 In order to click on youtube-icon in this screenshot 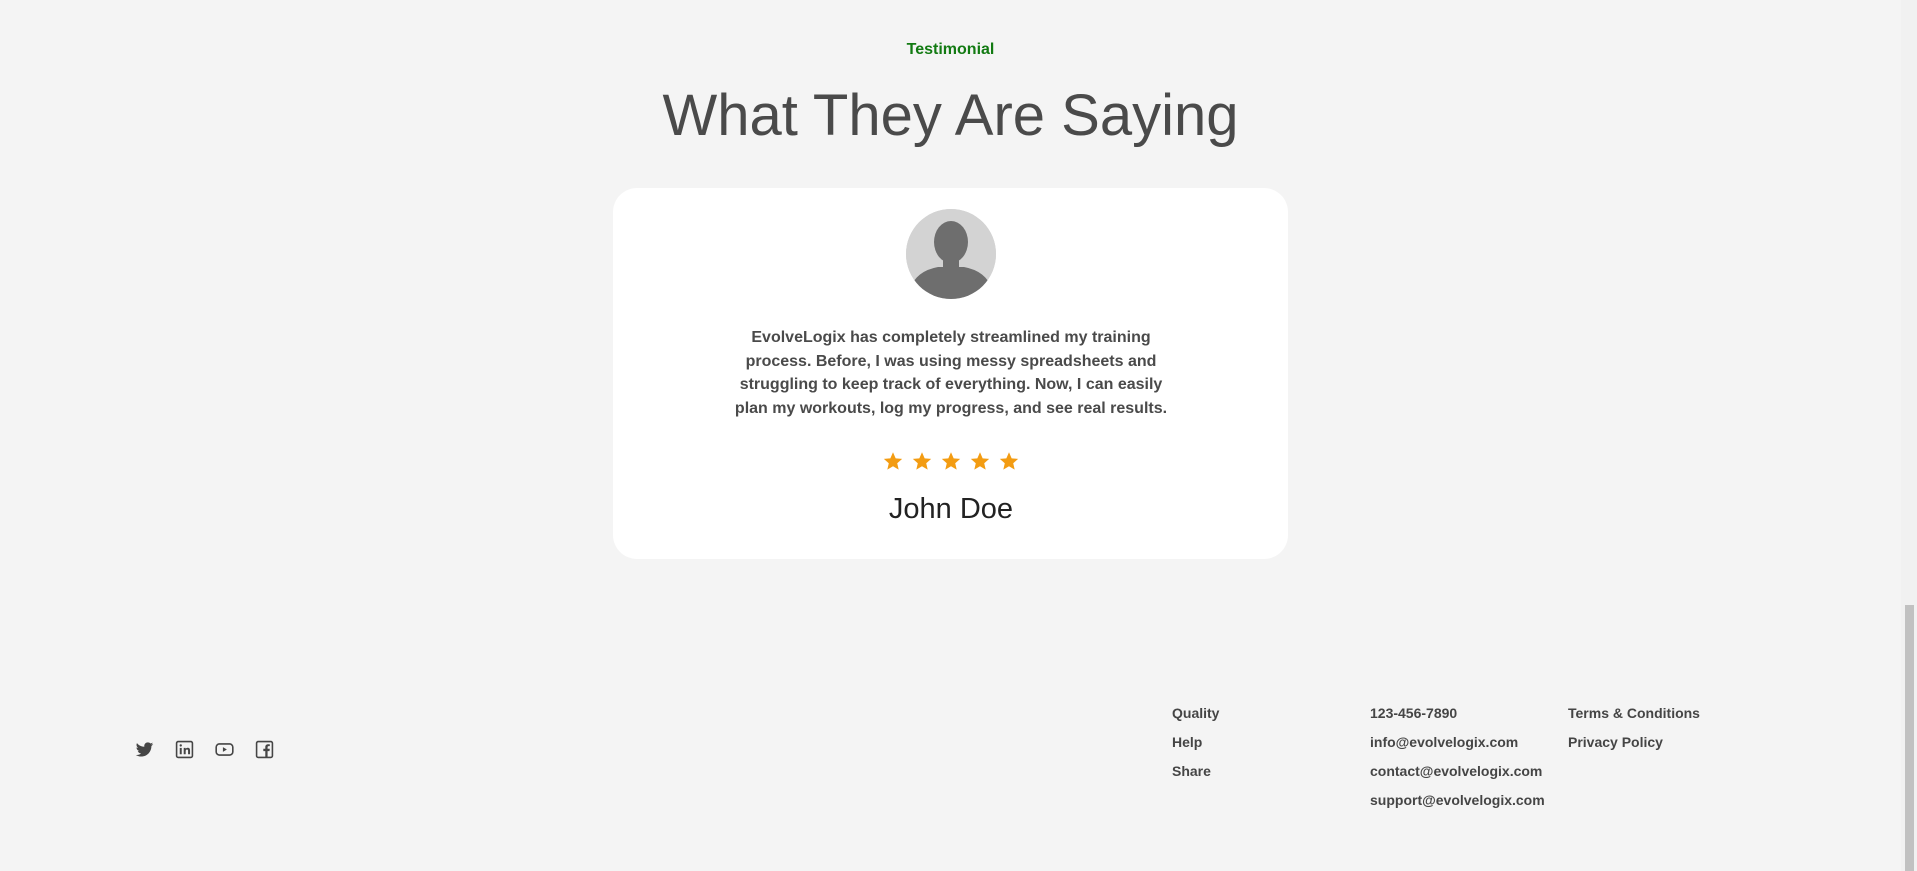, I will do `click(224, 749)`.